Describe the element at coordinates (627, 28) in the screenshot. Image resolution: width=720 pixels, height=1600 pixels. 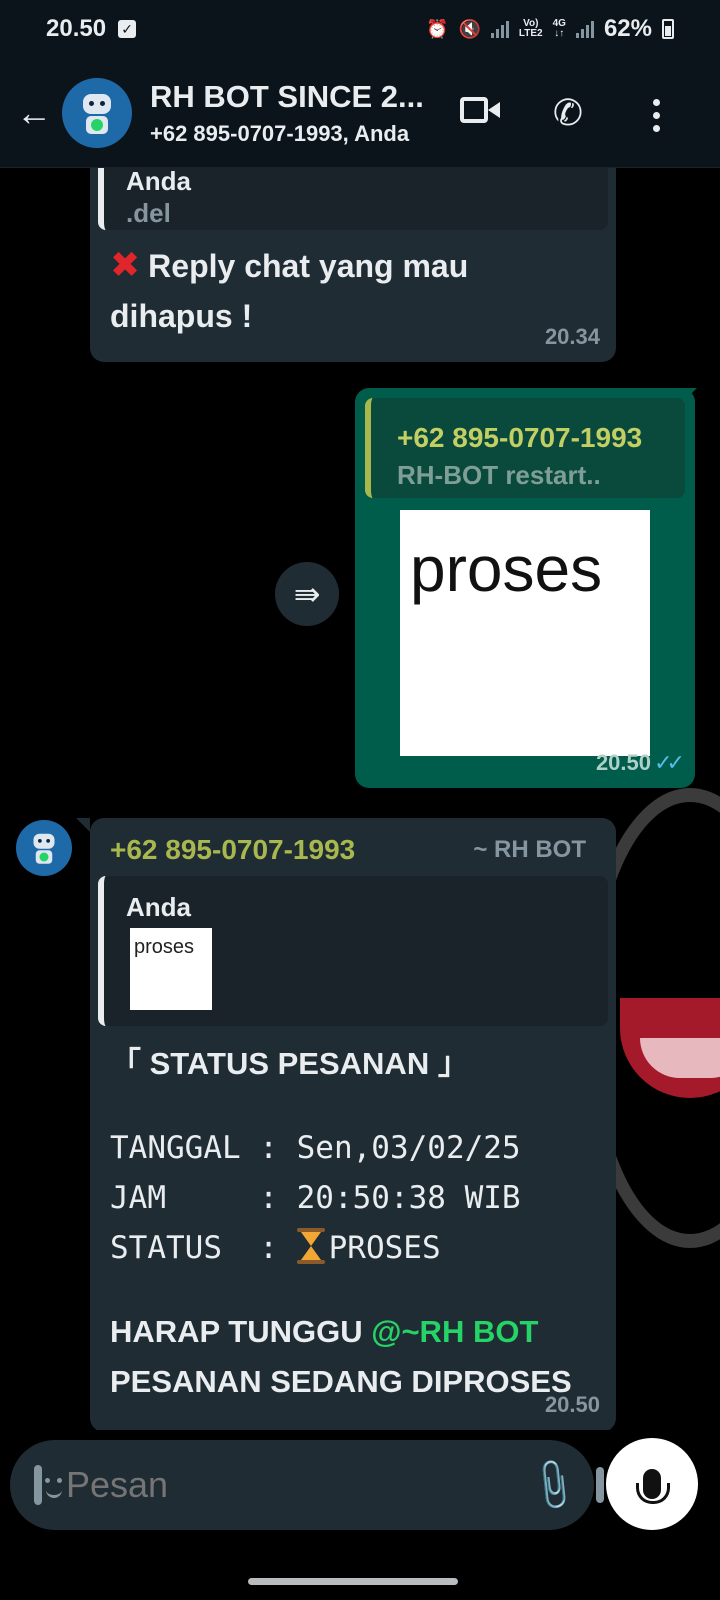
I see `battery-percent: 62%` at that location.